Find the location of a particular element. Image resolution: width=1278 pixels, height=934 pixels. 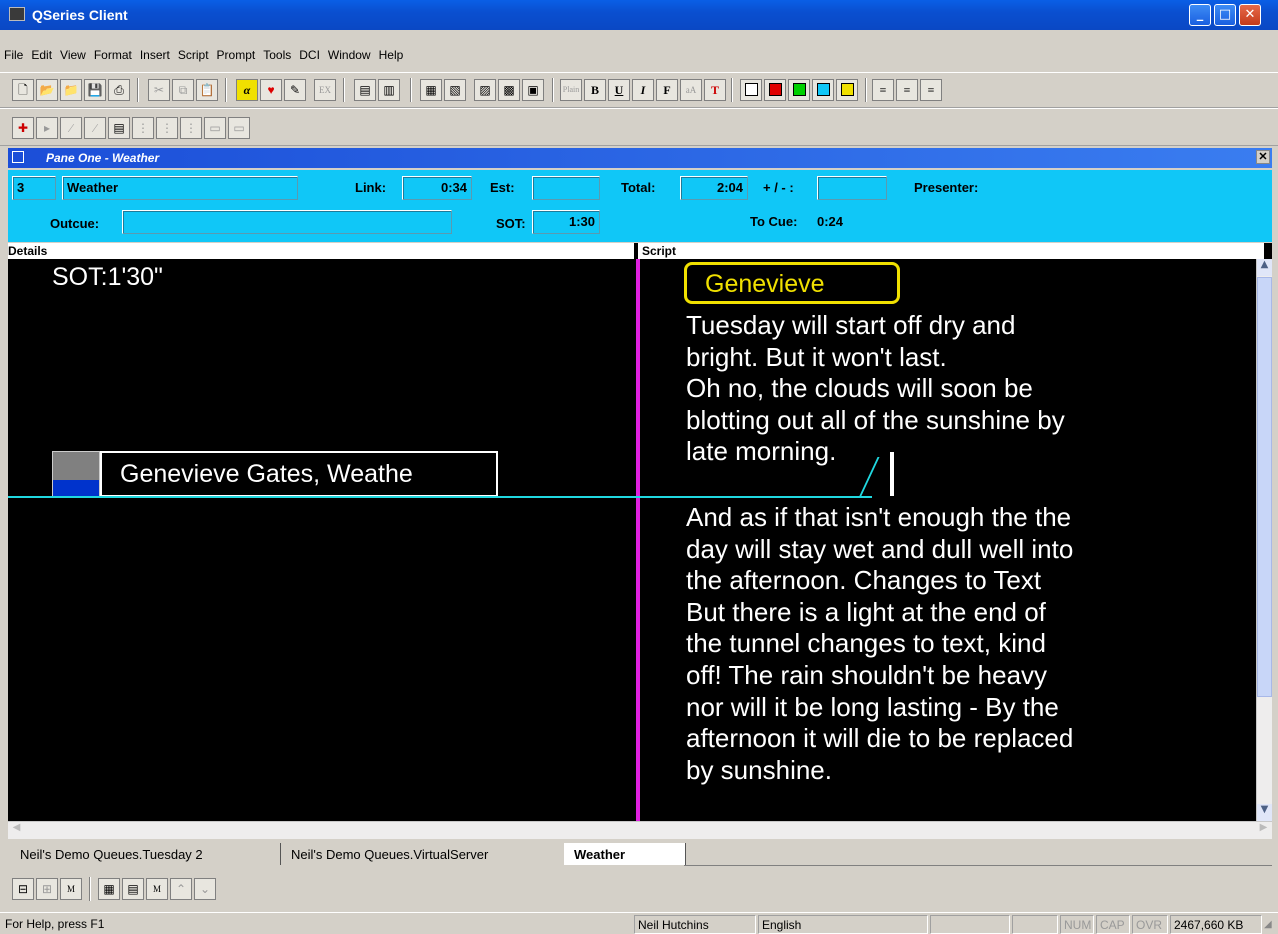

menu-view: View is located at coordinates (73, 55).